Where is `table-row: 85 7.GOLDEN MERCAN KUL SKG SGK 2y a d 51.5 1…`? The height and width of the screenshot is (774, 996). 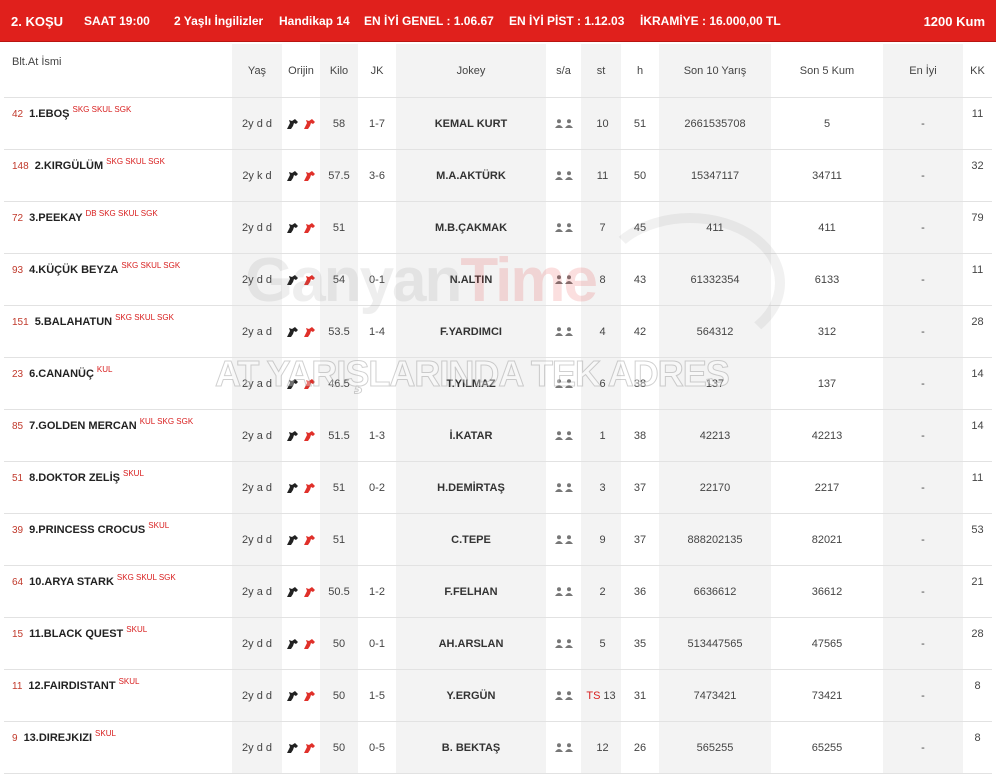 table-row: 85 7.GOLDEN MERCAN KUL SKG SGK 2y a d 51.5 1… is located at coordinates (498, 435).